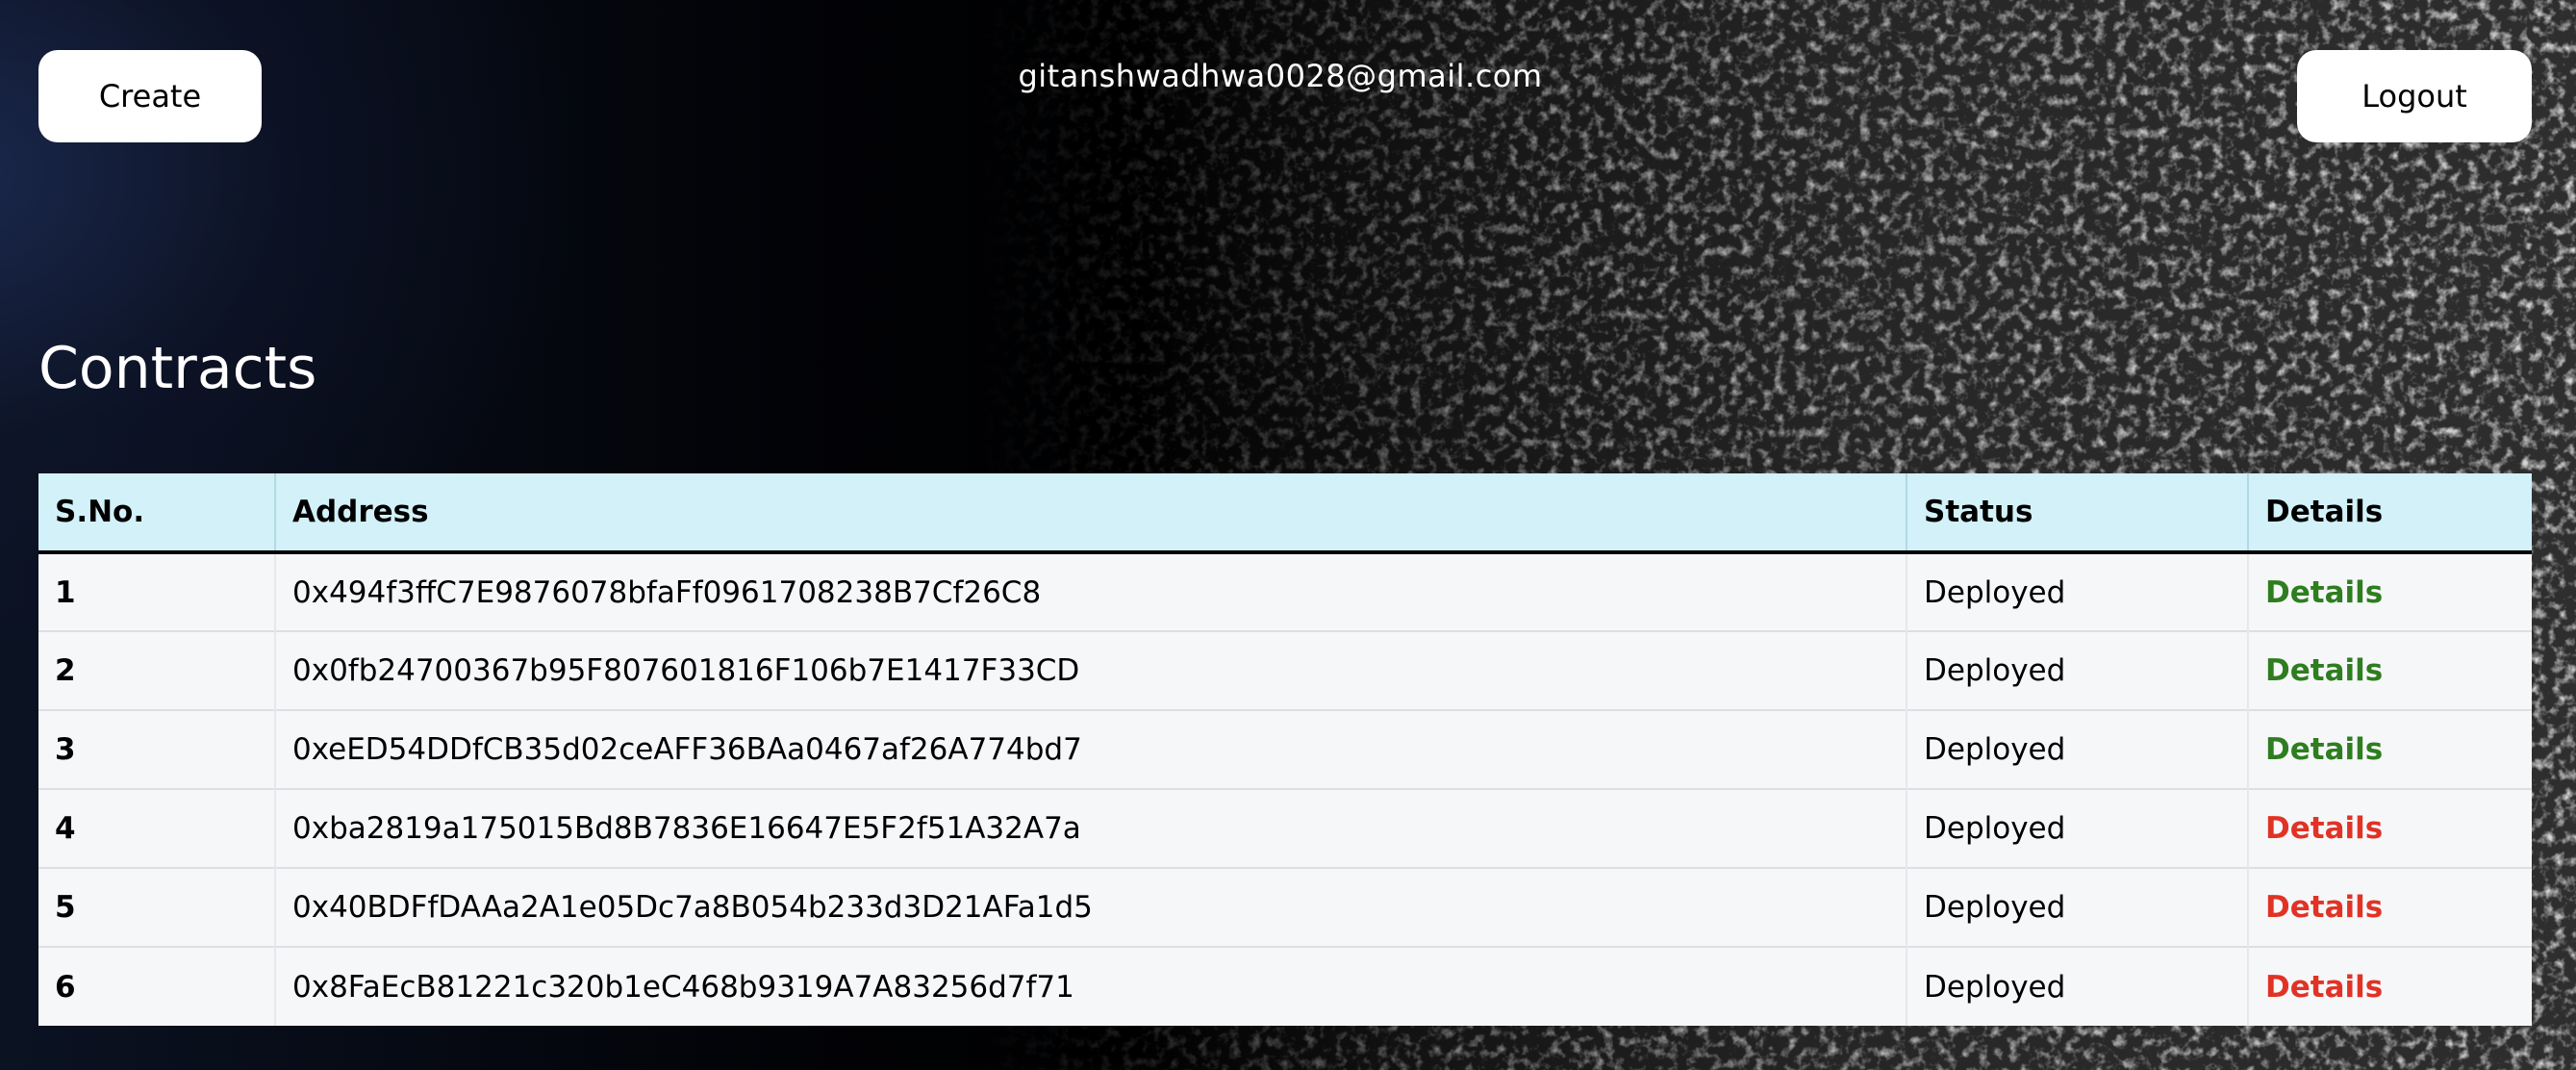 The width and height of the screenshot is (2576, 1070). I want to click on cell-sno: 1, so click(66, 592).